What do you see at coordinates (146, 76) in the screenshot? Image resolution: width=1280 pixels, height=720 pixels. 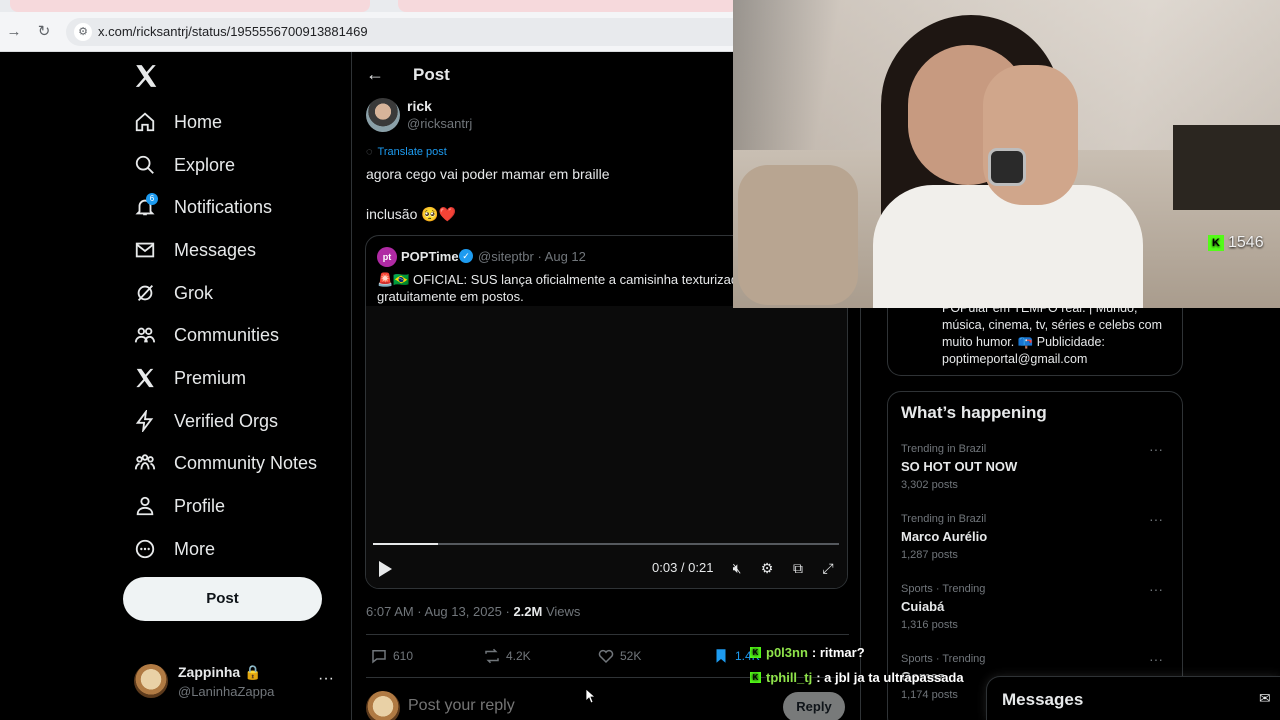 I see `x-logo-icon` at bounding box center [146, 76].